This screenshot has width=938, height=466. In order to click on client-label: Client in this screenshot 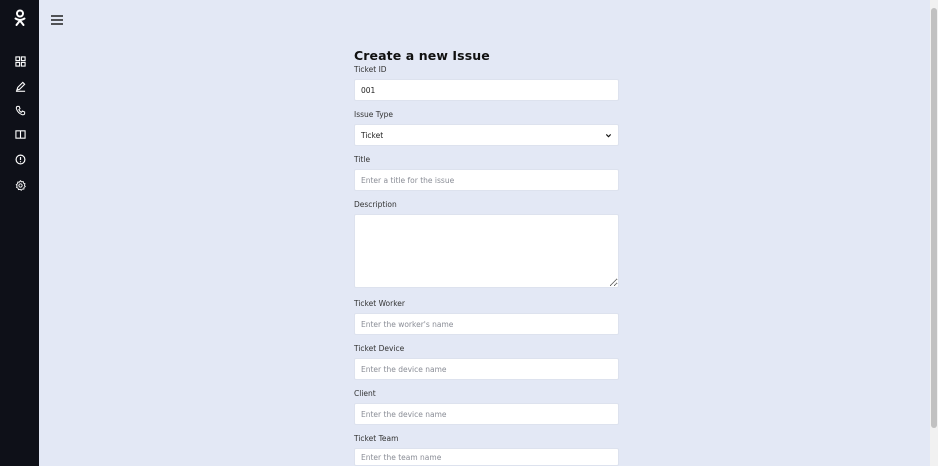, I will do `click(365, 393)`.